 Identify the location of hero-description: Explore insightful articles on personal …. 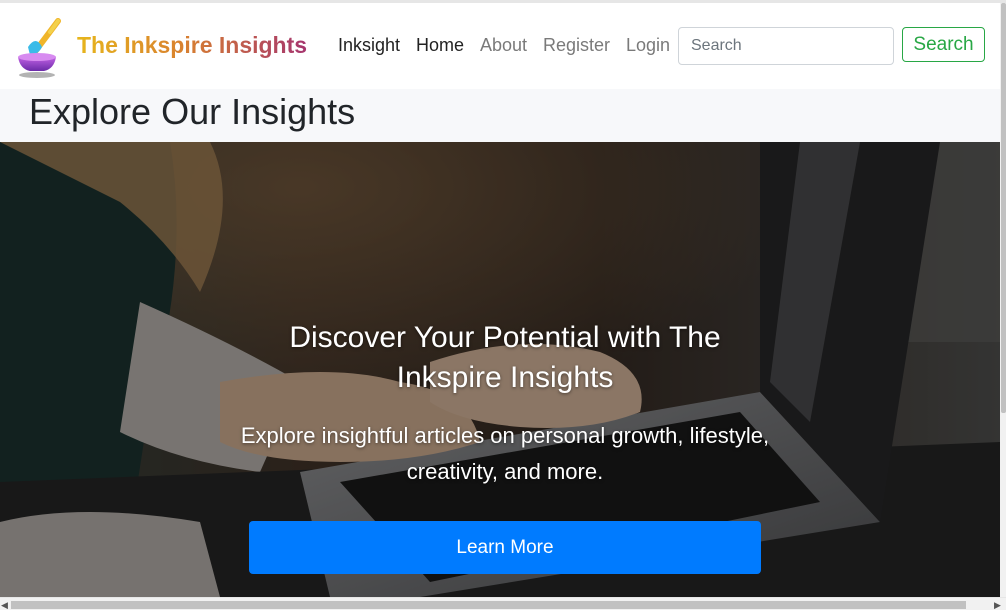
(505, 453).